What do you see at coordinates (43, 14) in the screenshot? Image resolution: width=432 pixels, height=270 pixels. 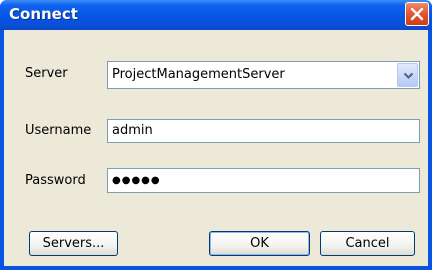 I see `window-title: Connect` at bounding box center [43, 14].